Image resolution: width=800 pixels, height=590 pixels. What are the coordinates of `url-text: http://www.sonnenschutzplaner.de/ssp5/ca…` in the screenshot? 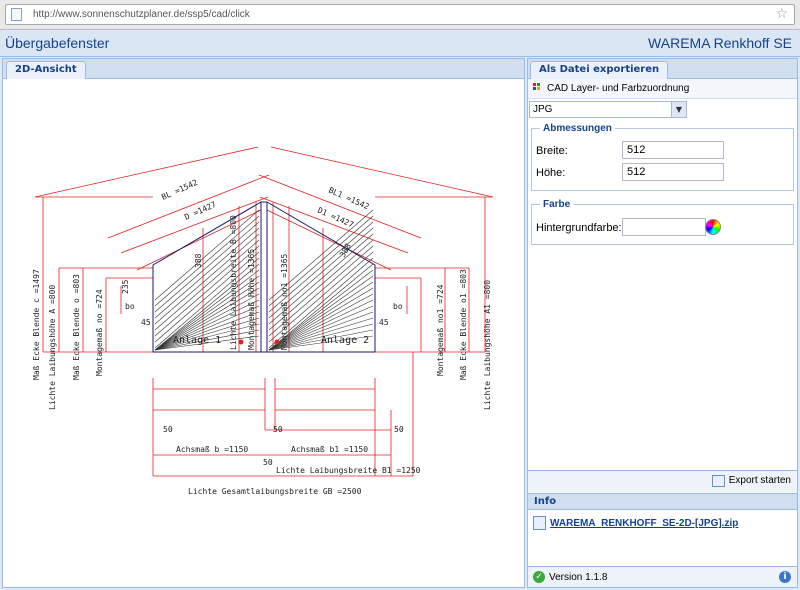 It's located at (141, 14).